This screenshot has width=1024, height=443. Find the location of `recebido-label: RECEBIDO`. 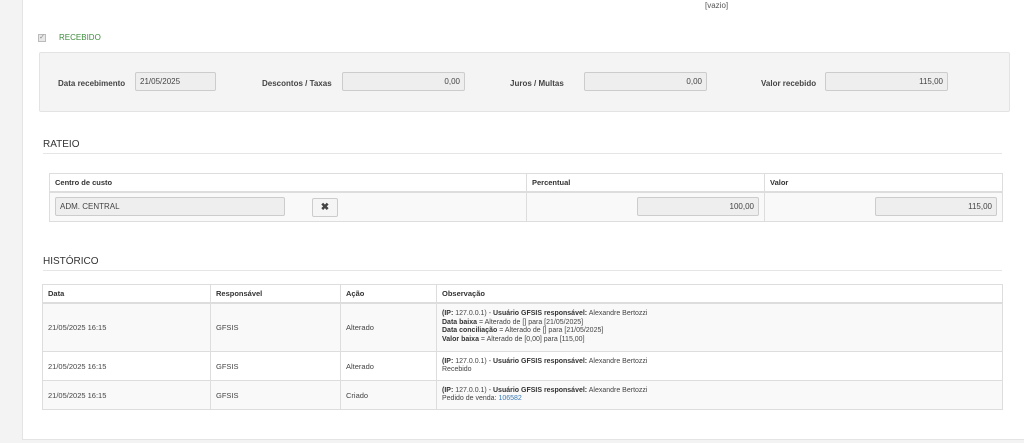

recebido-label: RECEBIDO is located at coordinates (80, 37).